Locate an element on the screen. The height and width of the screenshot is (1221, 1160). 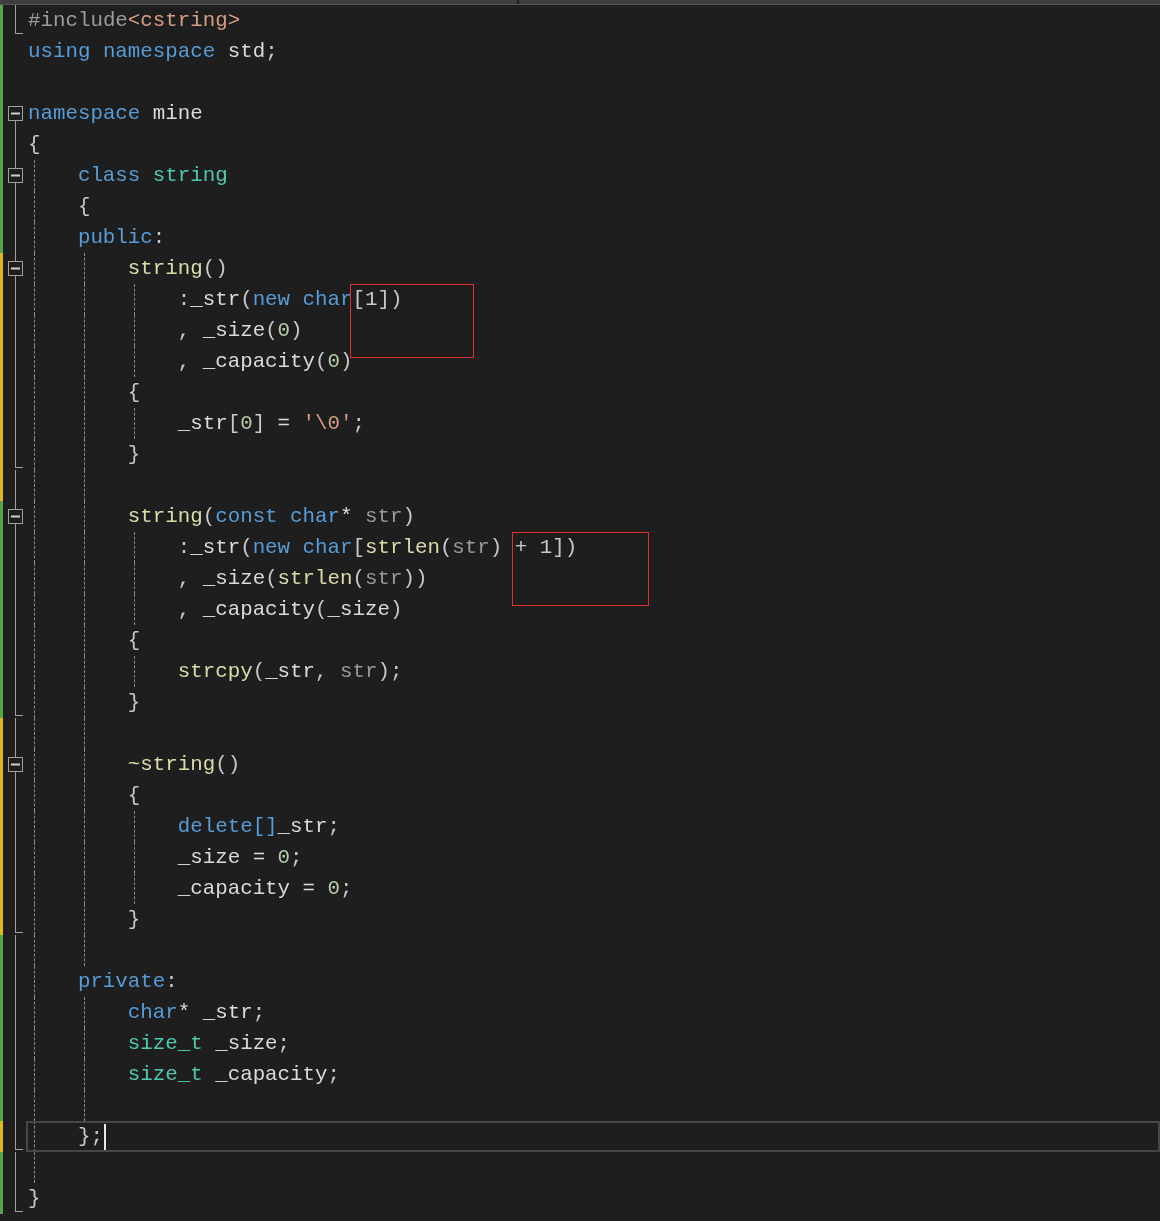
code-line: #include<cstring> is located at coordinates (134, 20).